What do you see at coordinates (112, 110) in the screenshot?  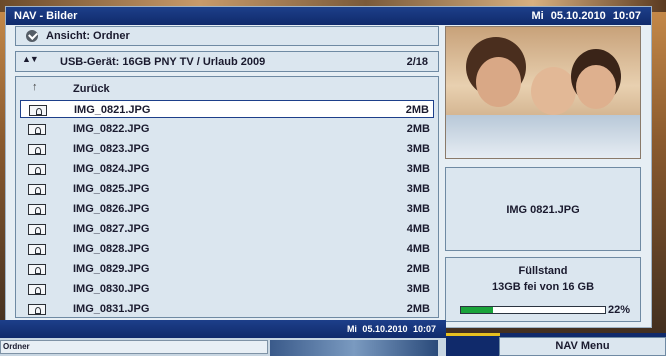 I see `file-name: IMG_0821.JPG` at bounding box center [112, 110].